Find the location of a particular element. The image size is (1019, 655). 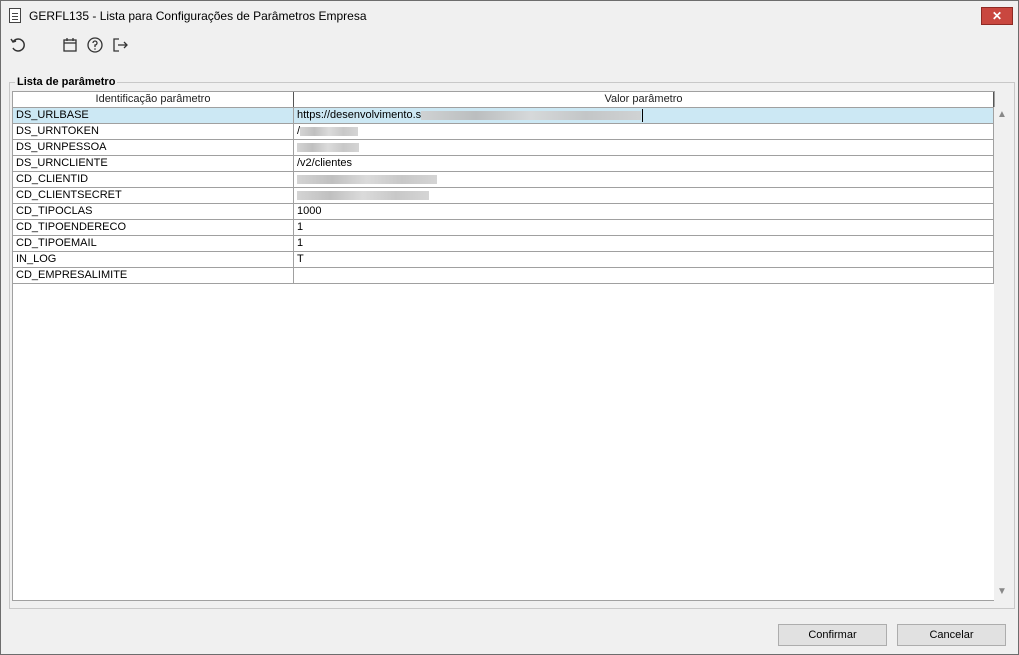

param-key: IN_LOG is located at coordinates (153, 259).